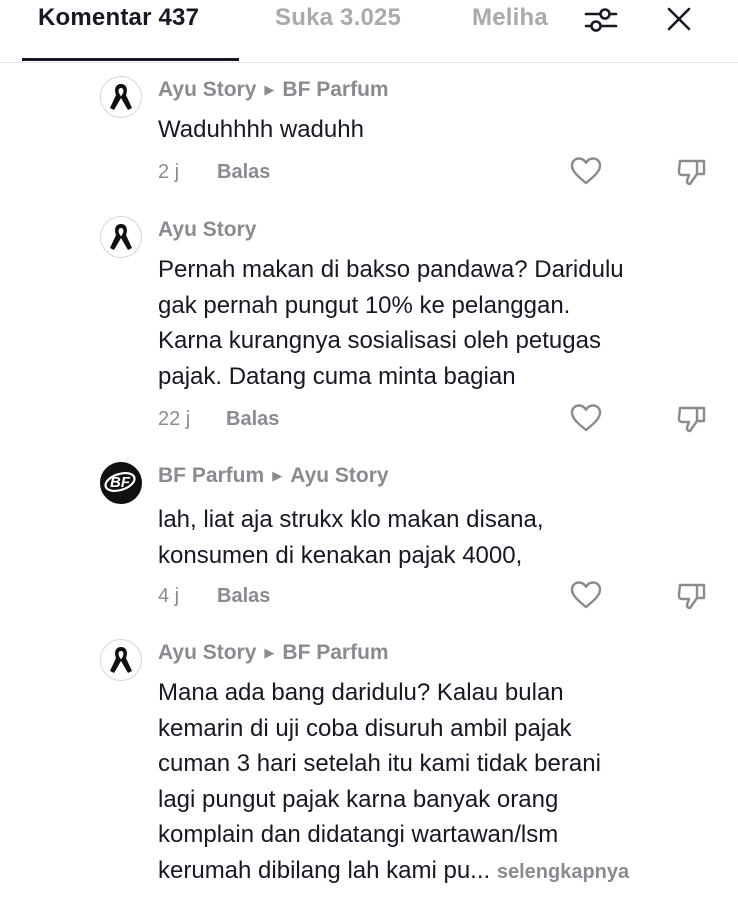 The width and height of the screenshot is (738, 897). What do you see at coordinates (679, 19) in the screenshot?
I see `close-icon` at bounding box center [679, 19].